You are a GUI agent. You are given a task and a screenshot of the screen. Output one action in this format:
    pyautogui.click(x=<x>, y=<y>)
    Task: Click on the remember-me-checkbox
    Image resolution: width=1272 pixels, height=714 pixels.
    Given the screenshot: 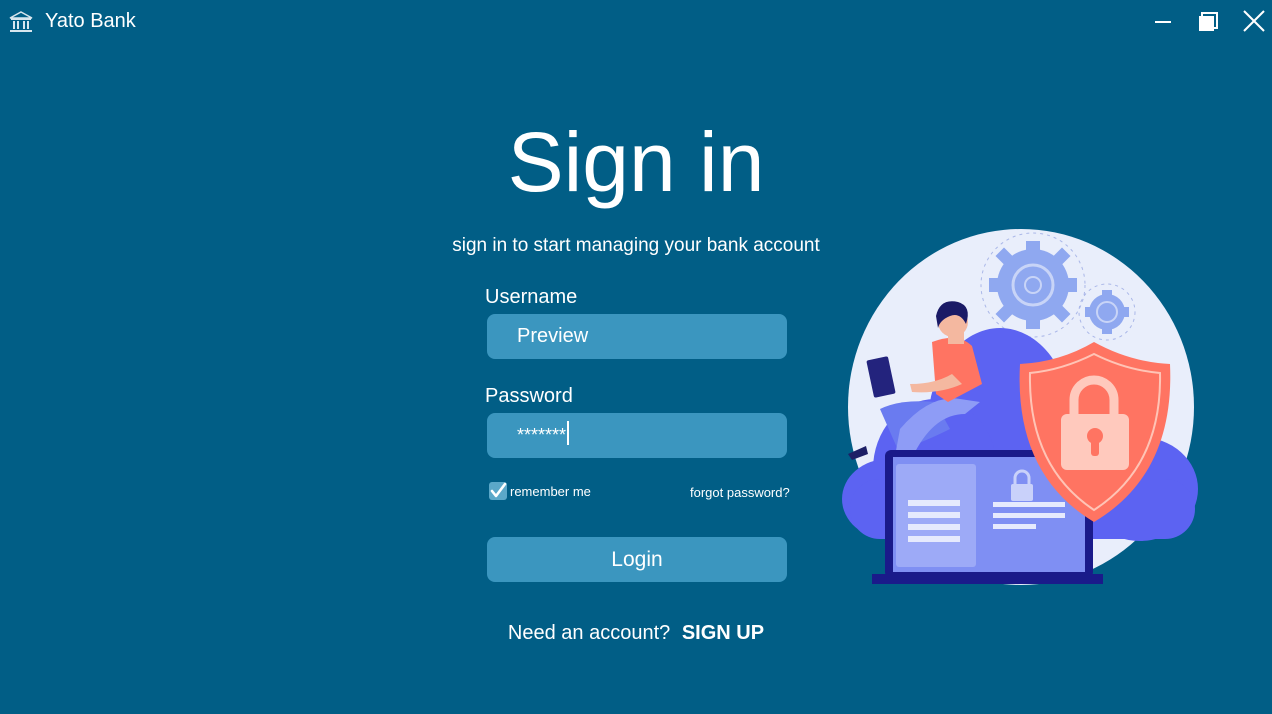 What is the action you would take?
    pyautogui.click(x=498, y=491)
    